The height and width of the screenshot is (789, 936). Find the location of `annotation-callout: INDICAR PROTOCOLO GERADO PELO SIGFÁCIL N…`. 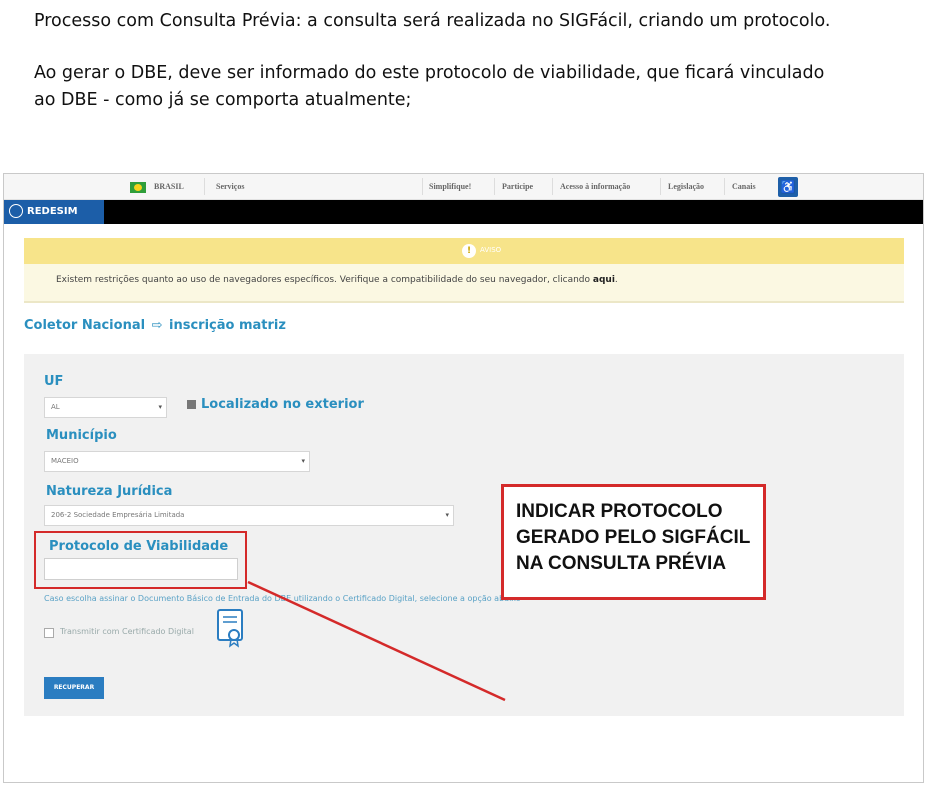

annotation-callout: INDICAR PROTOCOLO GERADO PELO SIGFÁCIL N… is located at coordinates (633, 542).